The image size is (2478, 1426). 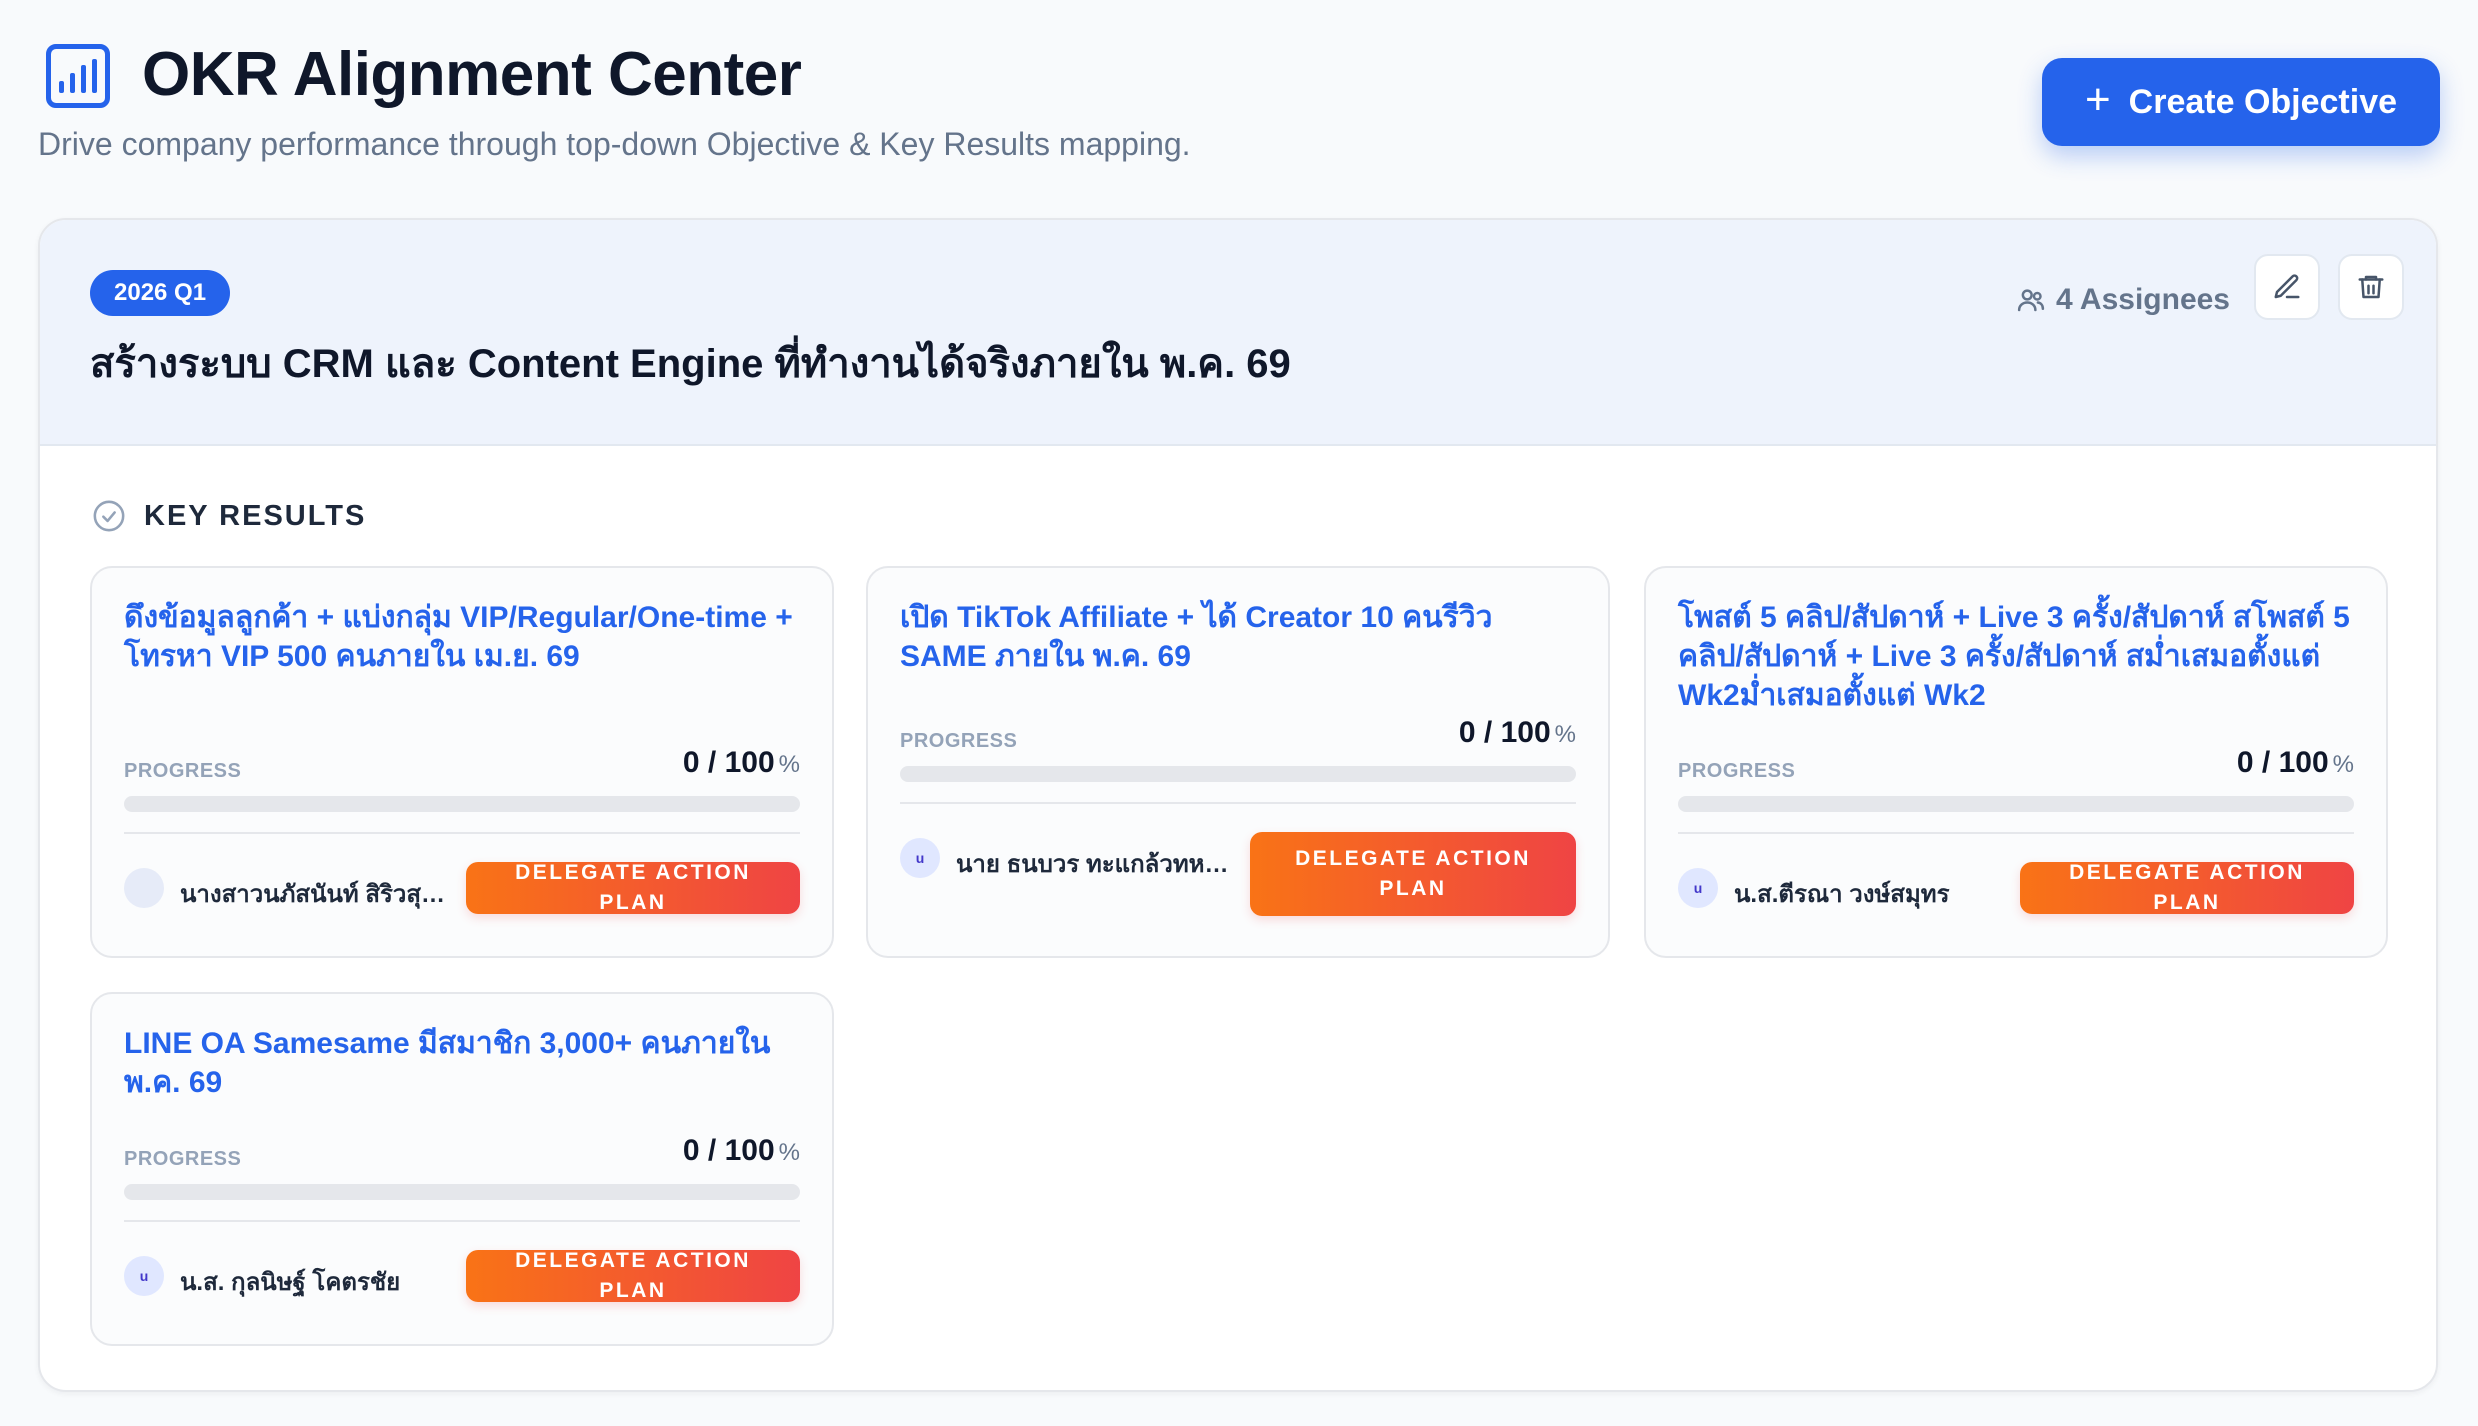 What do you see at coordinates (109, 516) in the screenshot?
I see `check-circle-icon` at bounding box center [109, 516].